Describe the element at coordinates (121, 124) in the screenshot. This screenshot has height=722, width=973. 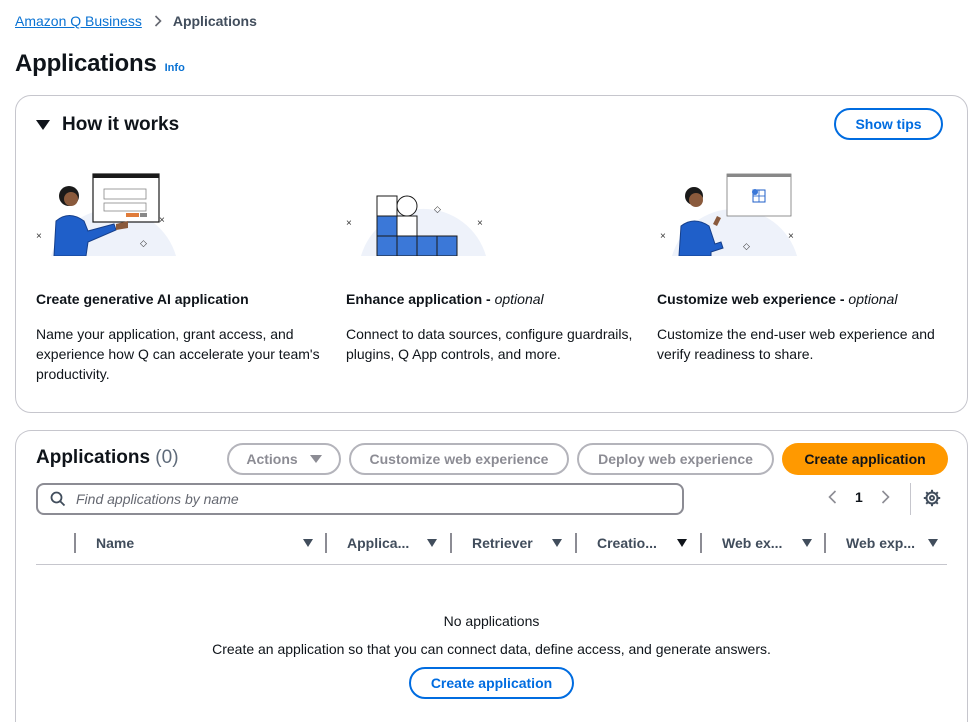
I see `how-it-works-title: How it works` at that location.